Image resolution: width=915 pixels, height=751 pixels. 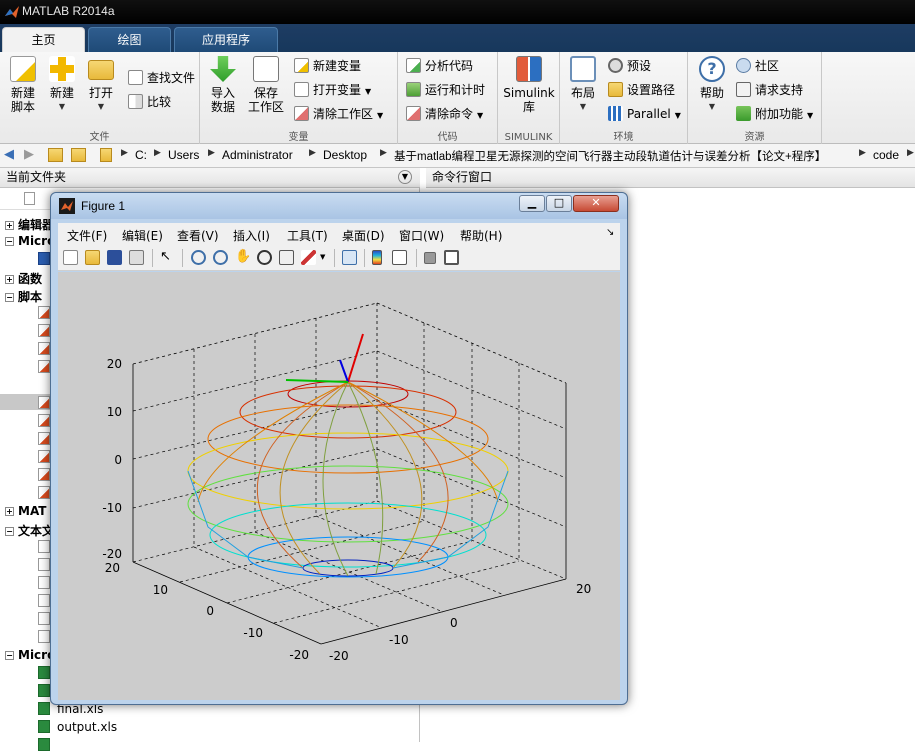 What do you see at coordinates (481, 235) in the screenshot?
I see `menu-help: 帮助(H)` at bounding box center [481, 235].